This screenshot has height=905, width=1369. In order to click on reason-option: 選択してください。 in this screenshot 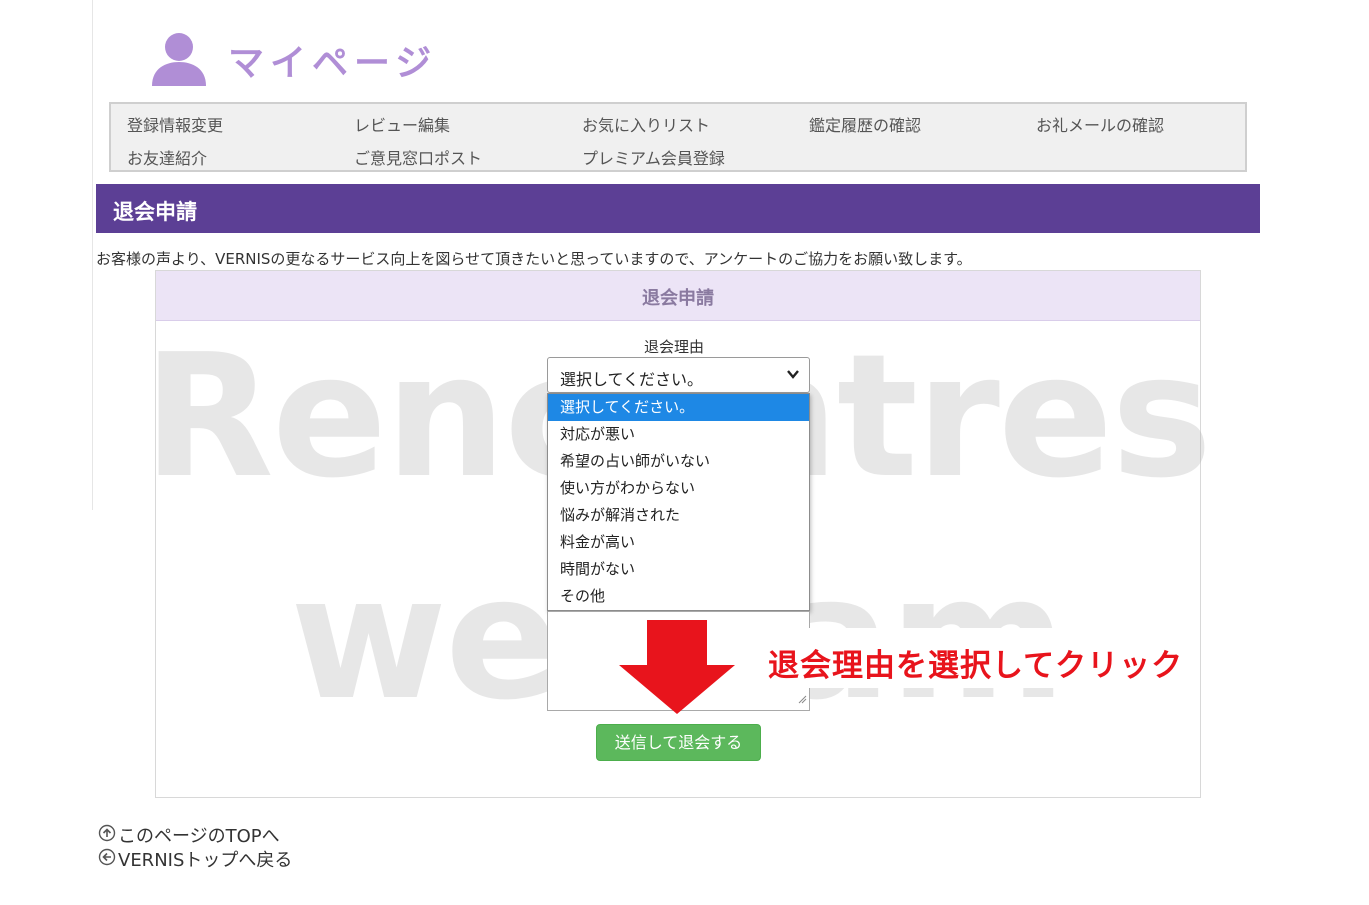, I will do `click(678, 407)`.